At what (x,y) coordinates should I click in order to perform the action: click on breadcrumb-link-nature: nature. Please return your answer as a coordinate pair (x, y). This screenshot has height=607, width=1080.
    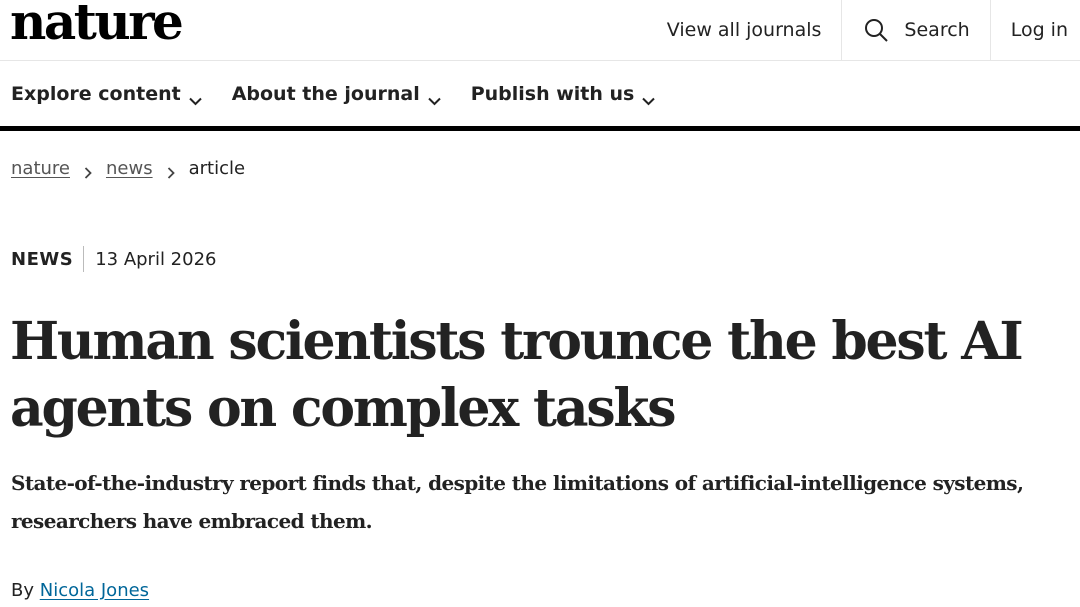
    Looking at the image, I should click on (40, 168).